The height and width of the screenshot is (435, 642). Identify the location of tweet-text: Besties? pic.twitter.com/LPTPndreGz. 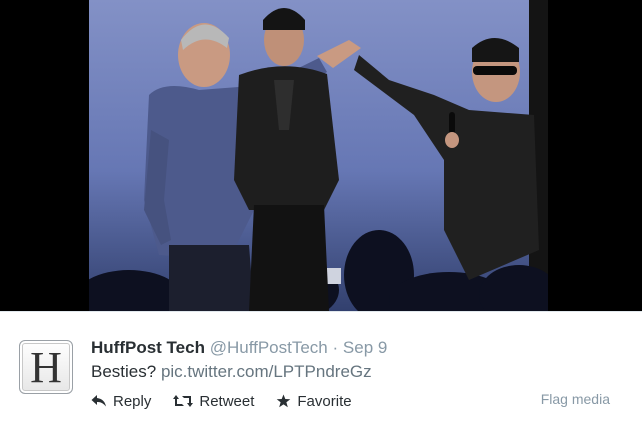
(231, 372).